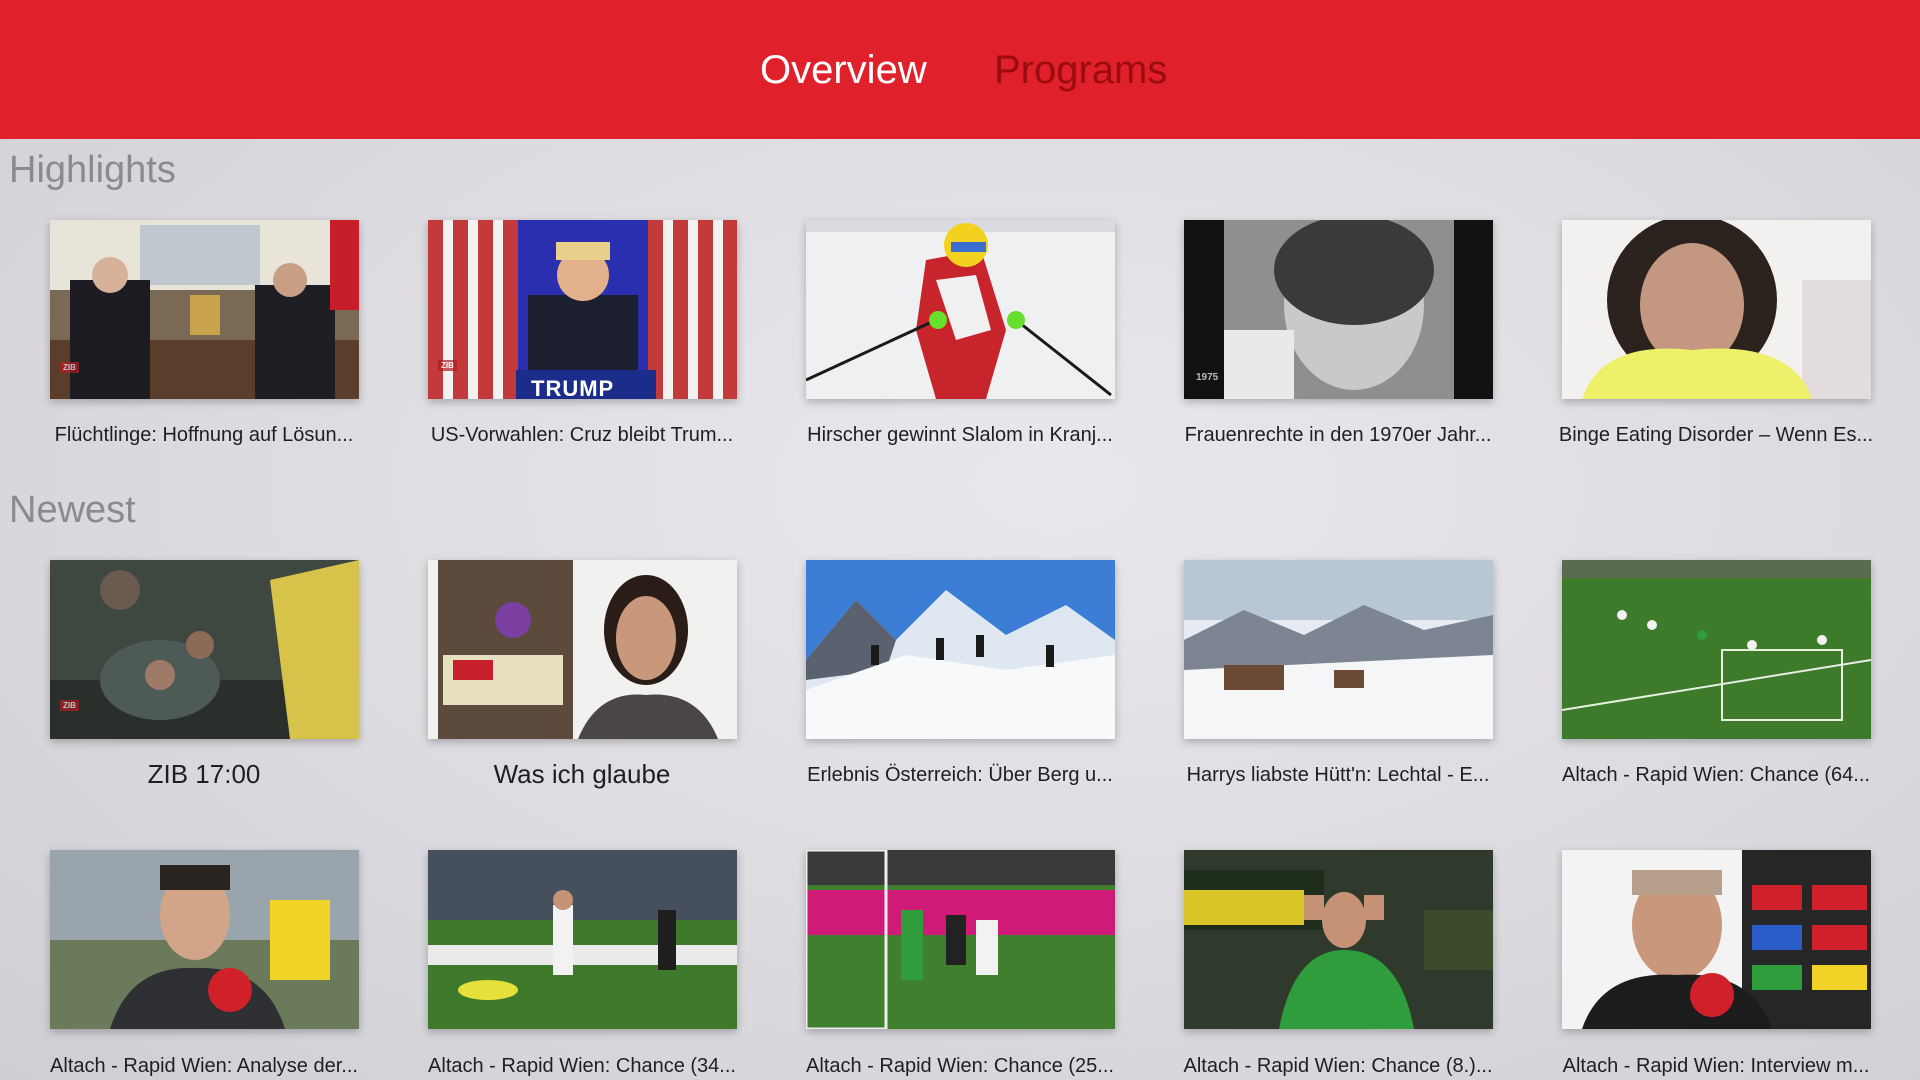 The height and width of the screenshot is (1080, 1920). I want to click on archive-interview-thumbnail-image, so click(1338, 309).